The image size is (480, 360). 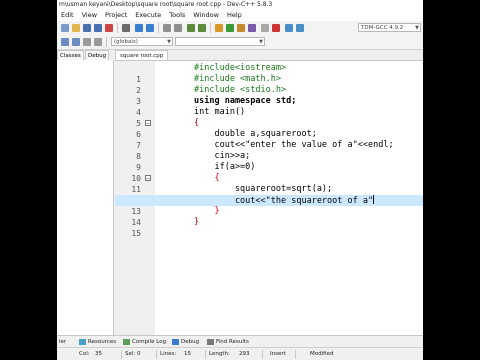 I want to click on globals-select: (globals) ▼, so click(x=142, y=41).